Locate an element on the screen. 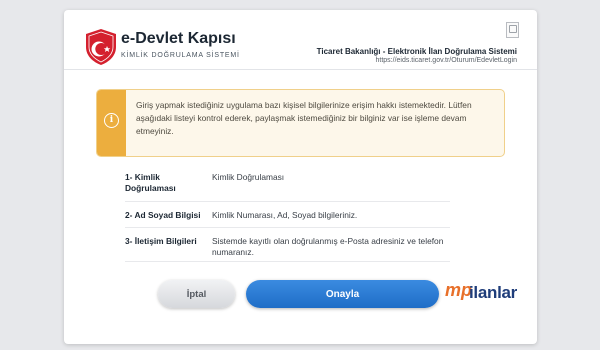 This screenshot has height=350, width=600. edevlet-emblem-icon is located at coordinates (101, 47).